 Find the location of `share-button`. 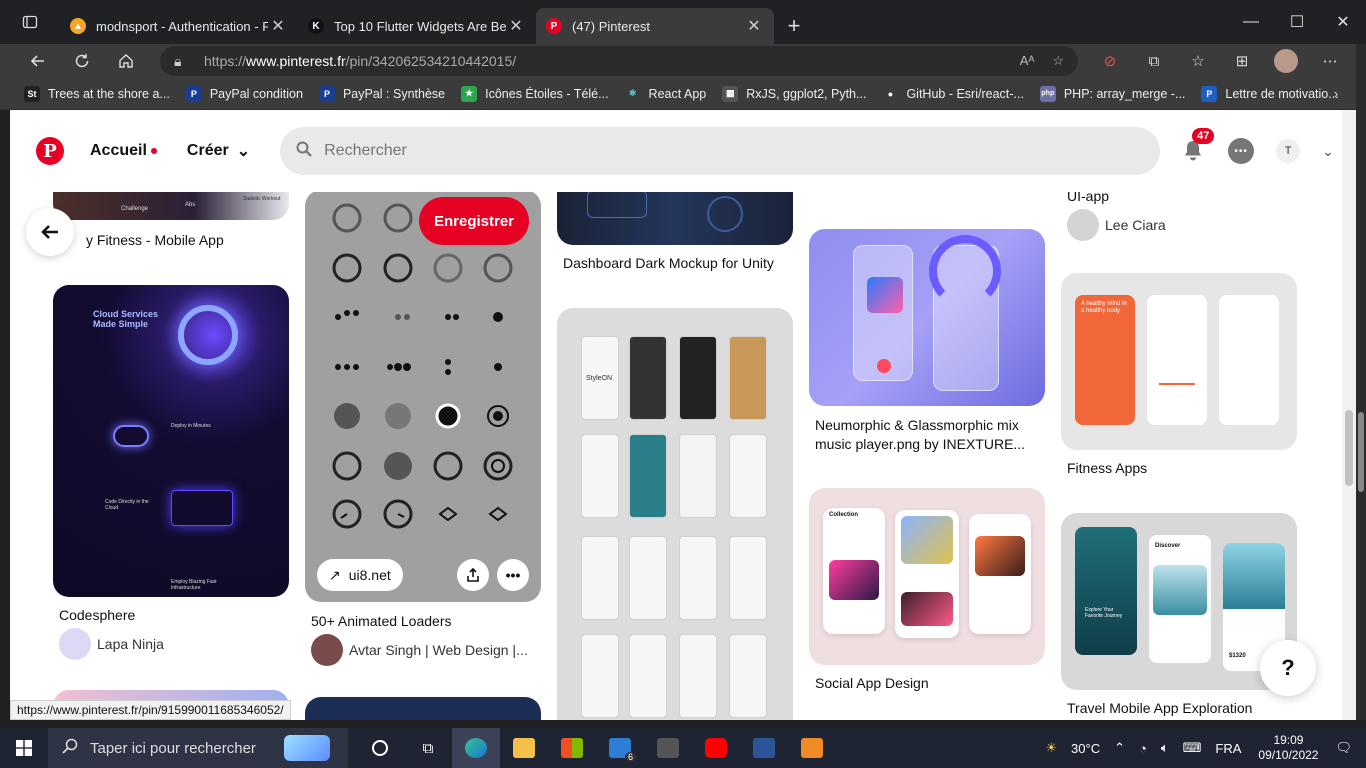

share-button is located at coordinates (473, 575).